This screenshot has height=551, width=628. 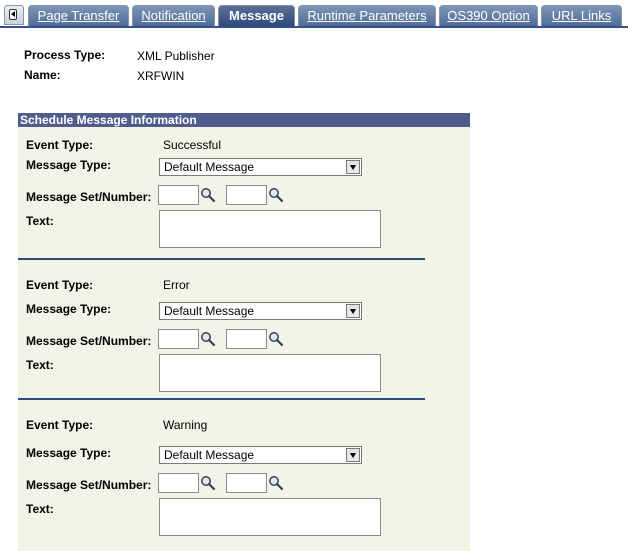 What do you see at coordinates (314, 27) in the screenshot?
I see `tab-underline` at bounding box center [314, 27].